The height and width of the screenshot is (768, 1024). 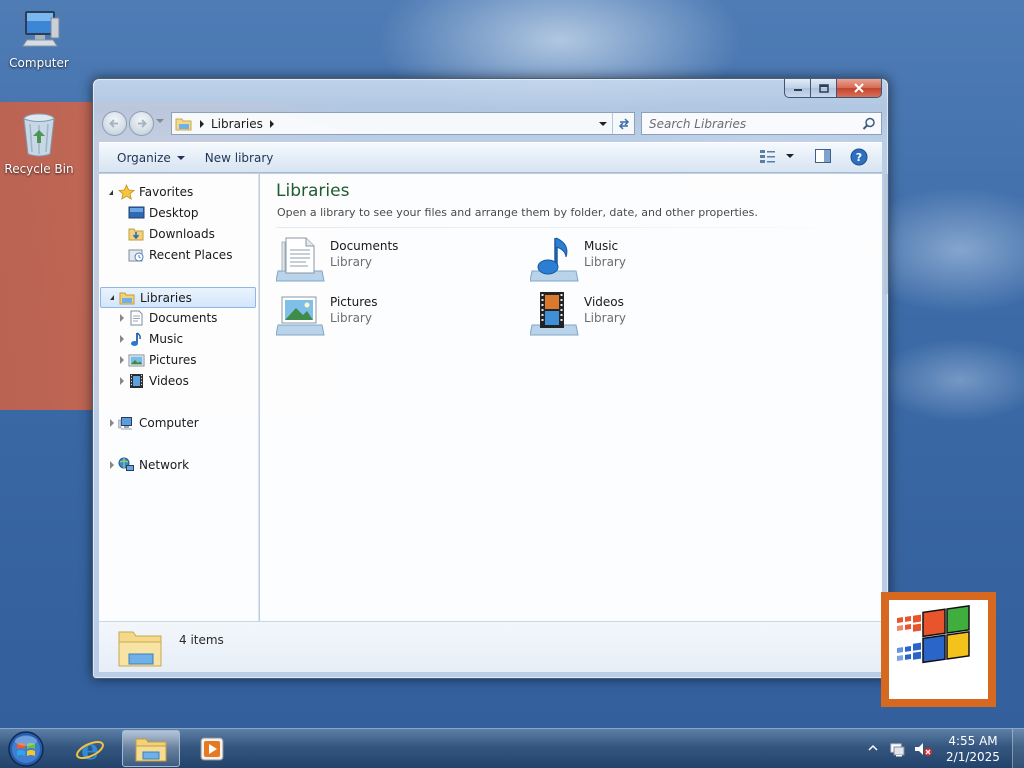 I want to click on recent-pages-dropdown, so click(x=160, y=121).